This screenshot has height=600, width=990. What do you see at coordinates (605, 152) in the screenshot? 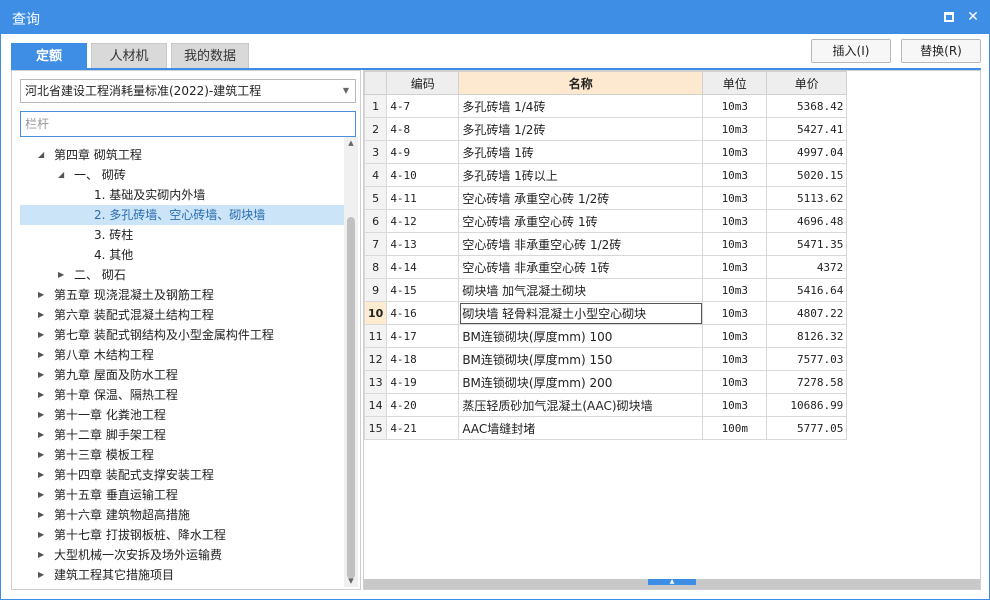
I see `table-row: 3 4-9 多孔砖墙 1砖 10m3 4997.04` at bounding box center [605, 152].